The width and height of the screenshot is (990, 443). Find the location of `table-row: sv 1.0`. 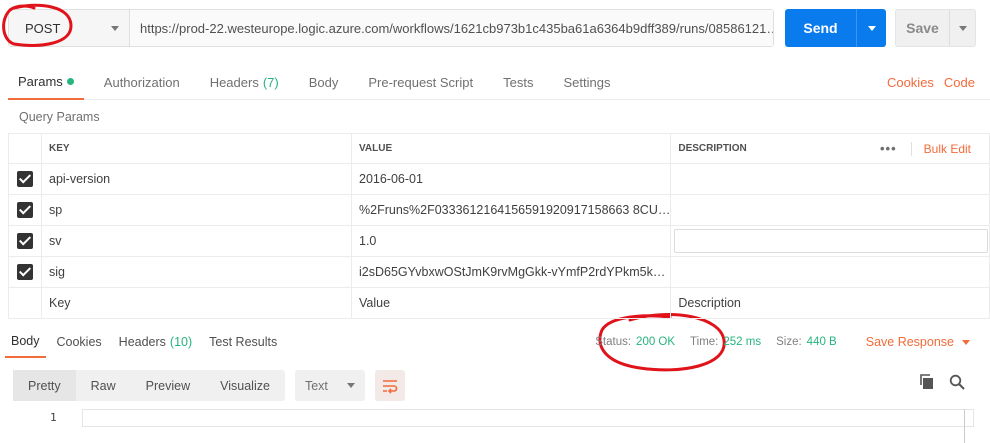

table-row: sv 1.0 is located at coordinates (499, 241).